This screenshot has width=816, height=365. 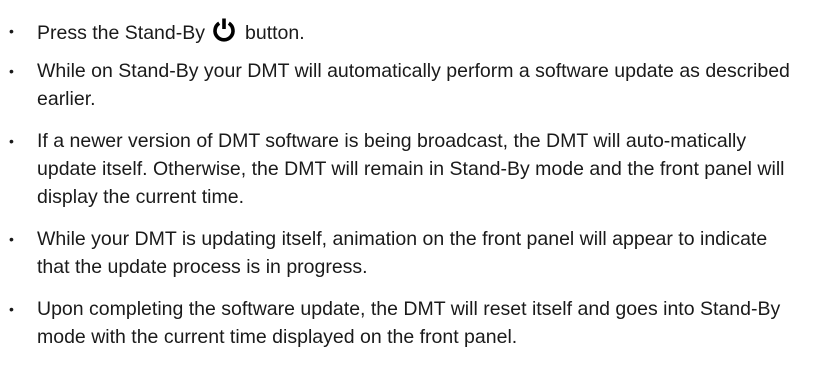 What do you see at coordinates (224, 30) in the screenshot?
I see `power-icon` at bounding box center [224, 30].